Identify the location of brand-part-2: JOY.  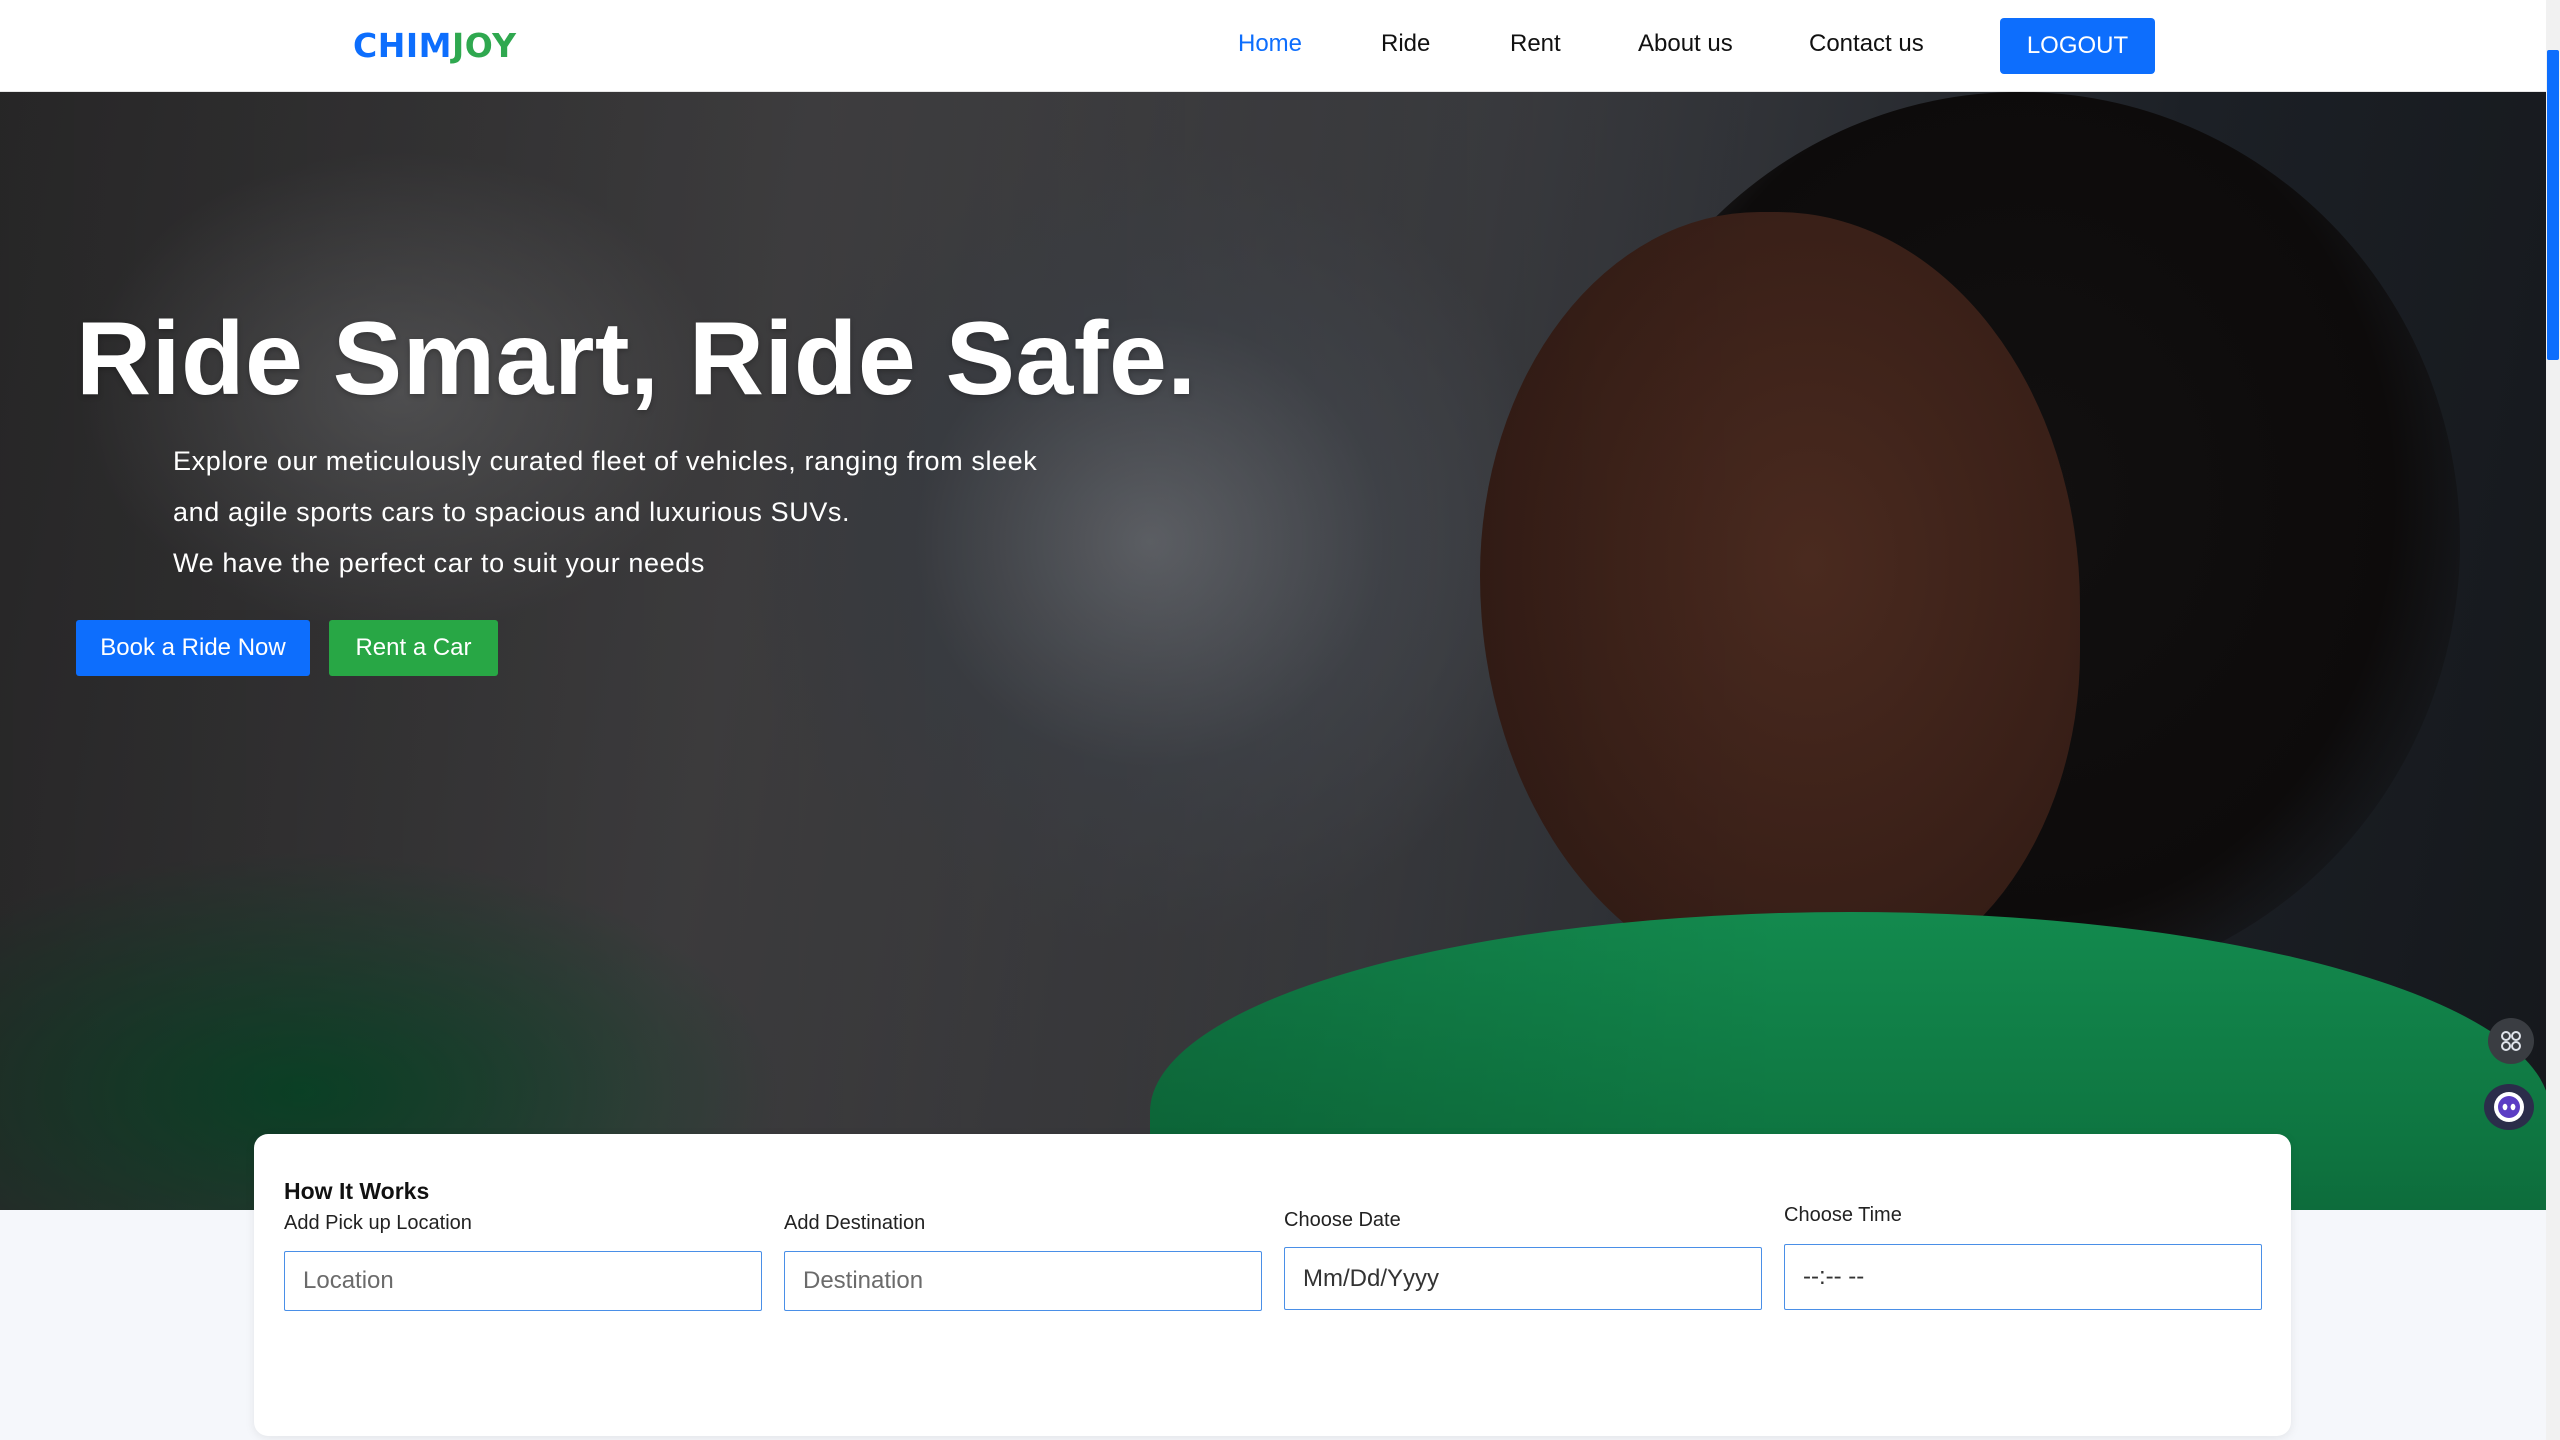
(484, 45).